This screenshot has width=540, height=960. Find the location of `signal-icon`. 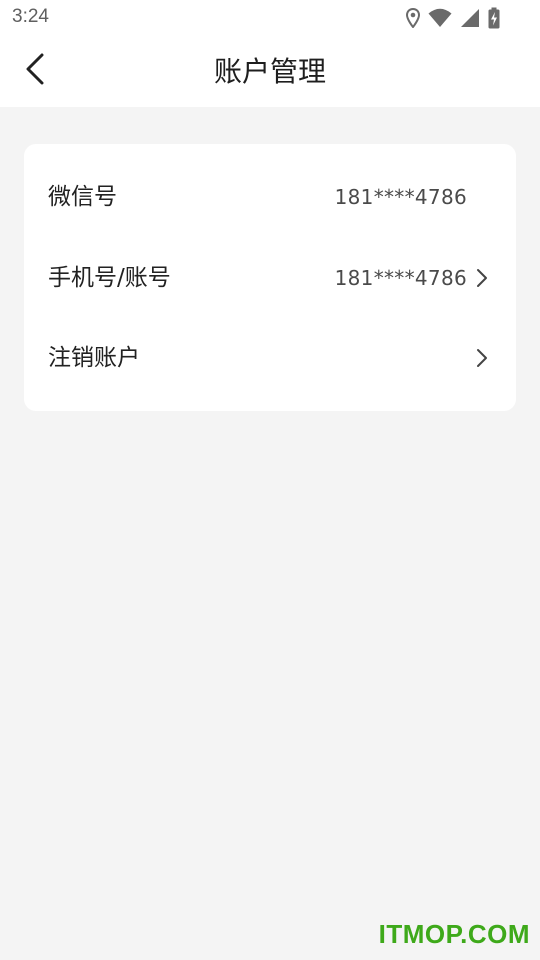

signal-icon is located at coordinates (470, 18).